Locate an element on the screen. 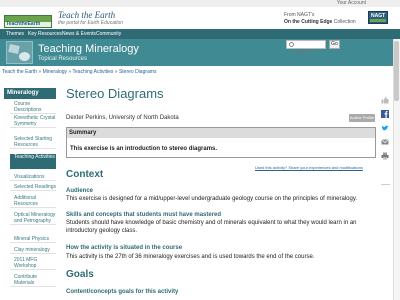 The width and height of the screenshot is (400, 300). sidebar-item-optical-mineralogy: Optical Mineralogy and Petrography is located at coordinates (33, 218).